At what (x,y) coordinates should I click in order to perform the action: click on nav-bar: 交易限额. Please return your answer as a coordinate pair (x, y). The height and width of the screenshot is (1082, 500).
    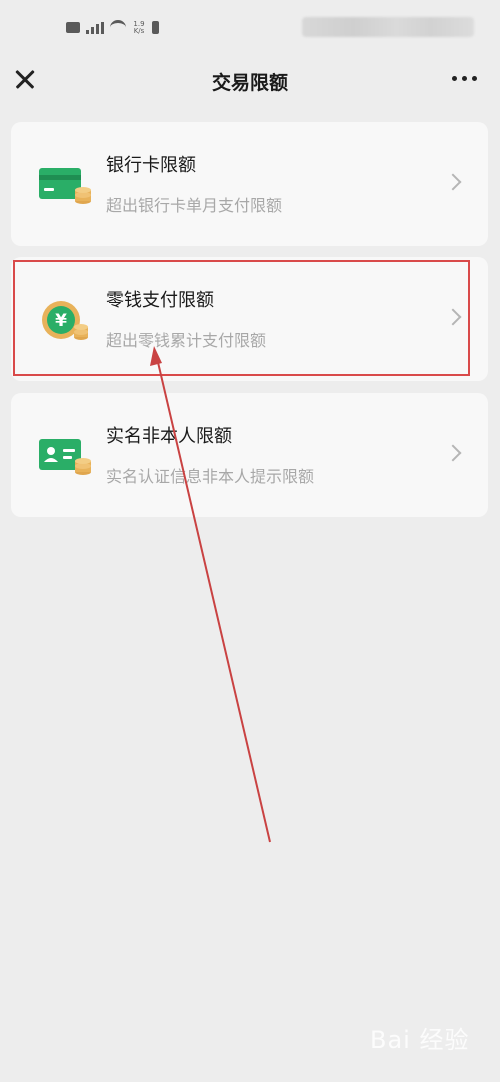
    Looking at the image, I should click on (250, 80).